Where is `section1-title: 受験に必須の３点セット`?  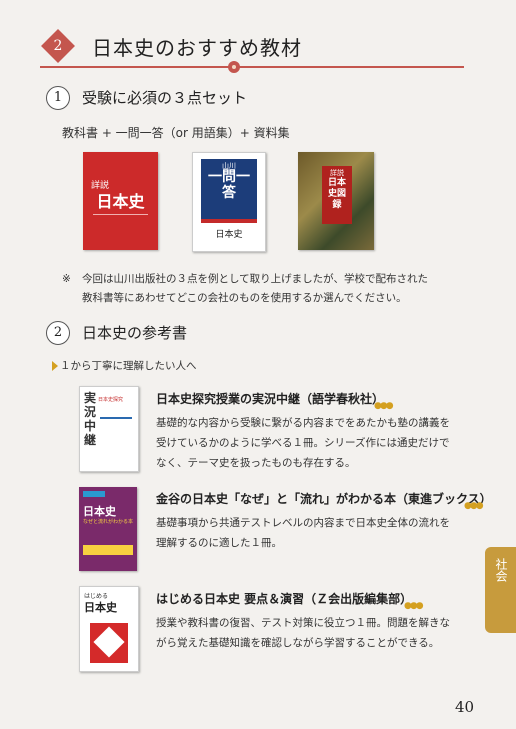
section1-title: 受験に必須の３点セット is located at coordinates (165, 98).